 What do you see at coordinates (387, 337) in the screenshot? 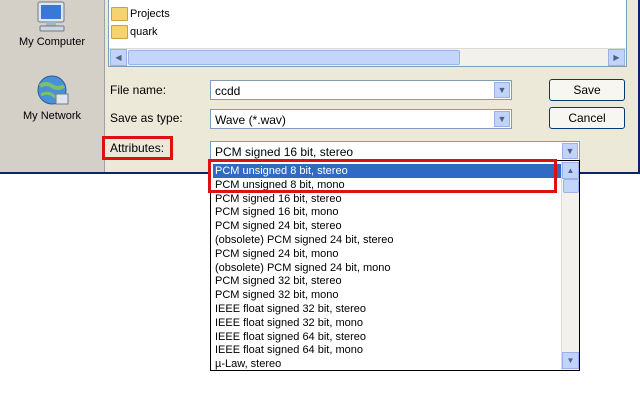
I see `dropdown-option: IEEE float signed 64 bit, stereo` at bounding box center [387, 337].